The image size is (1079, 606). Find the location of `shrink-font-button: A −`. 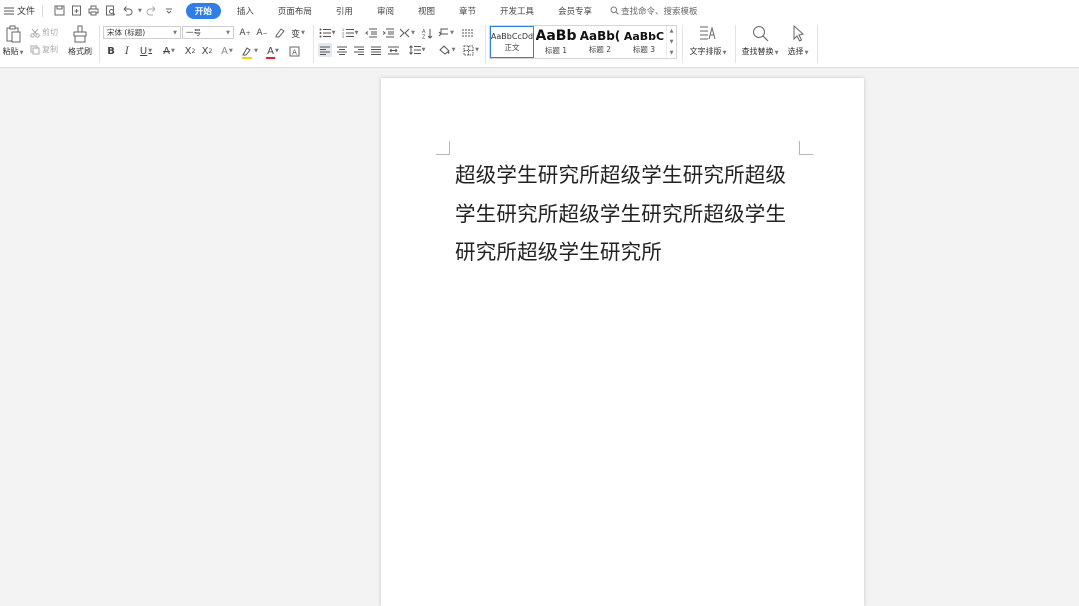

shrink-font-button: A − is located at coordinates (262, 33).